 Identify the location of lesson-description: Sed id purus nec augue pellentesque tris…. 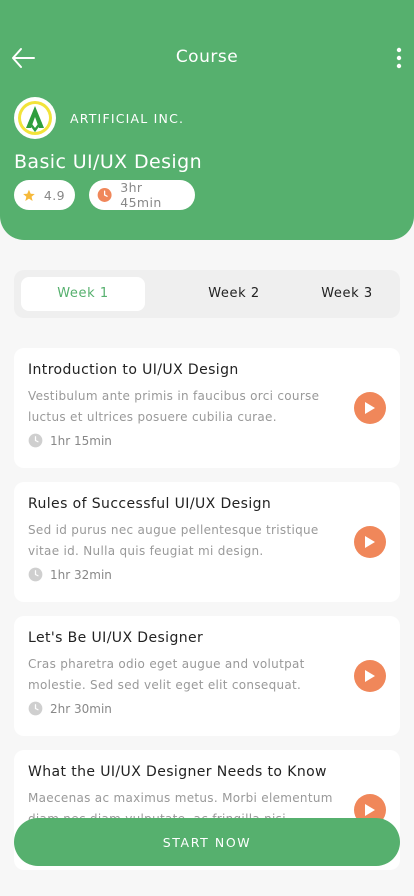
(185, 540).